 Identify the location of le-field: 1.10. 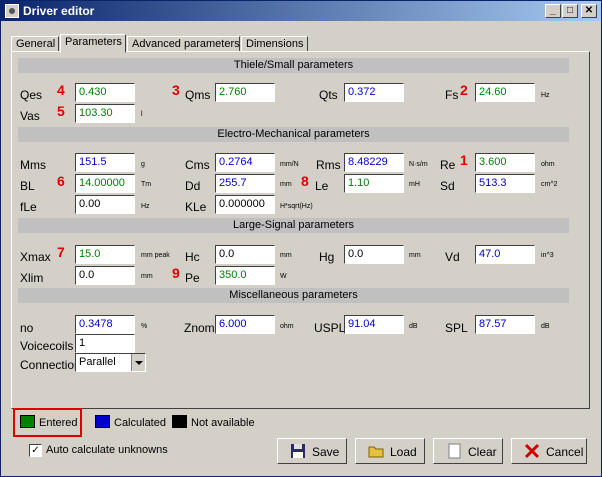
(374, 183).